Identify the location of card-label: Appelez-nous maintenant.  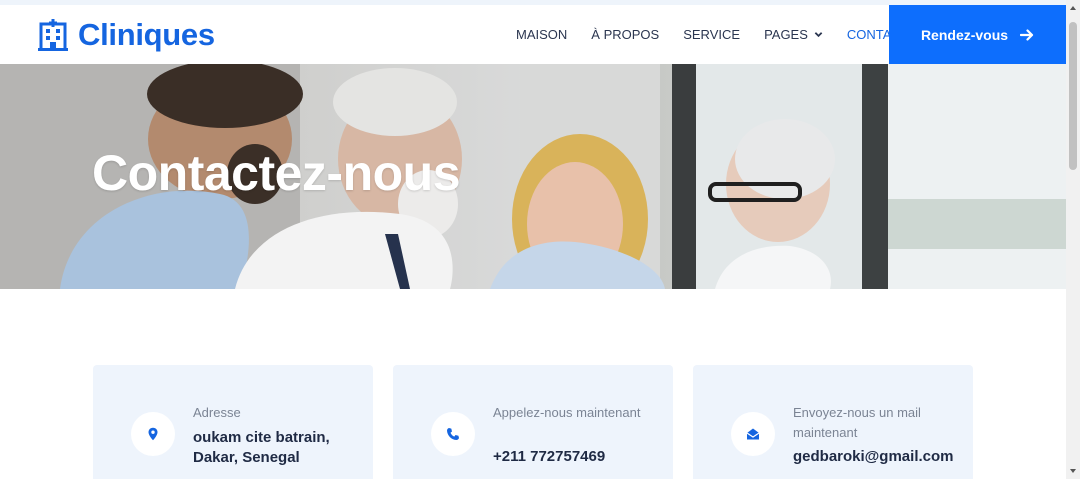
(567, 412).